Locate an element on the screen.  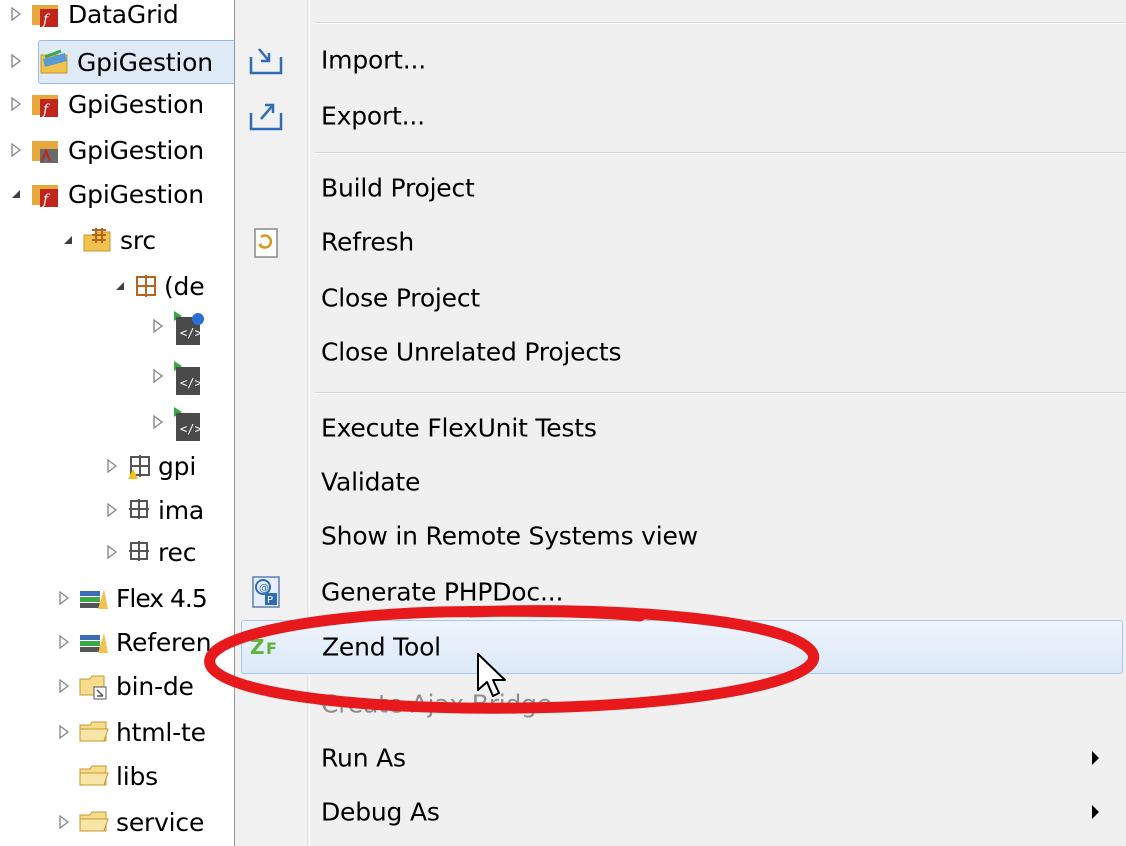
tree-item: GpiGestion is located at coordinates (106, 150).